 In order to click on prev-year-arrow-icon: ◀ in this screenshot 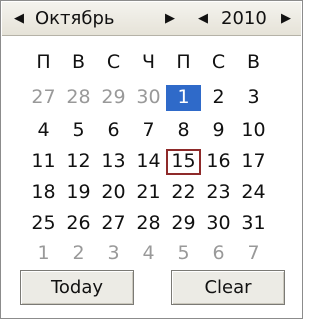, I will do `click(203, 18)`.